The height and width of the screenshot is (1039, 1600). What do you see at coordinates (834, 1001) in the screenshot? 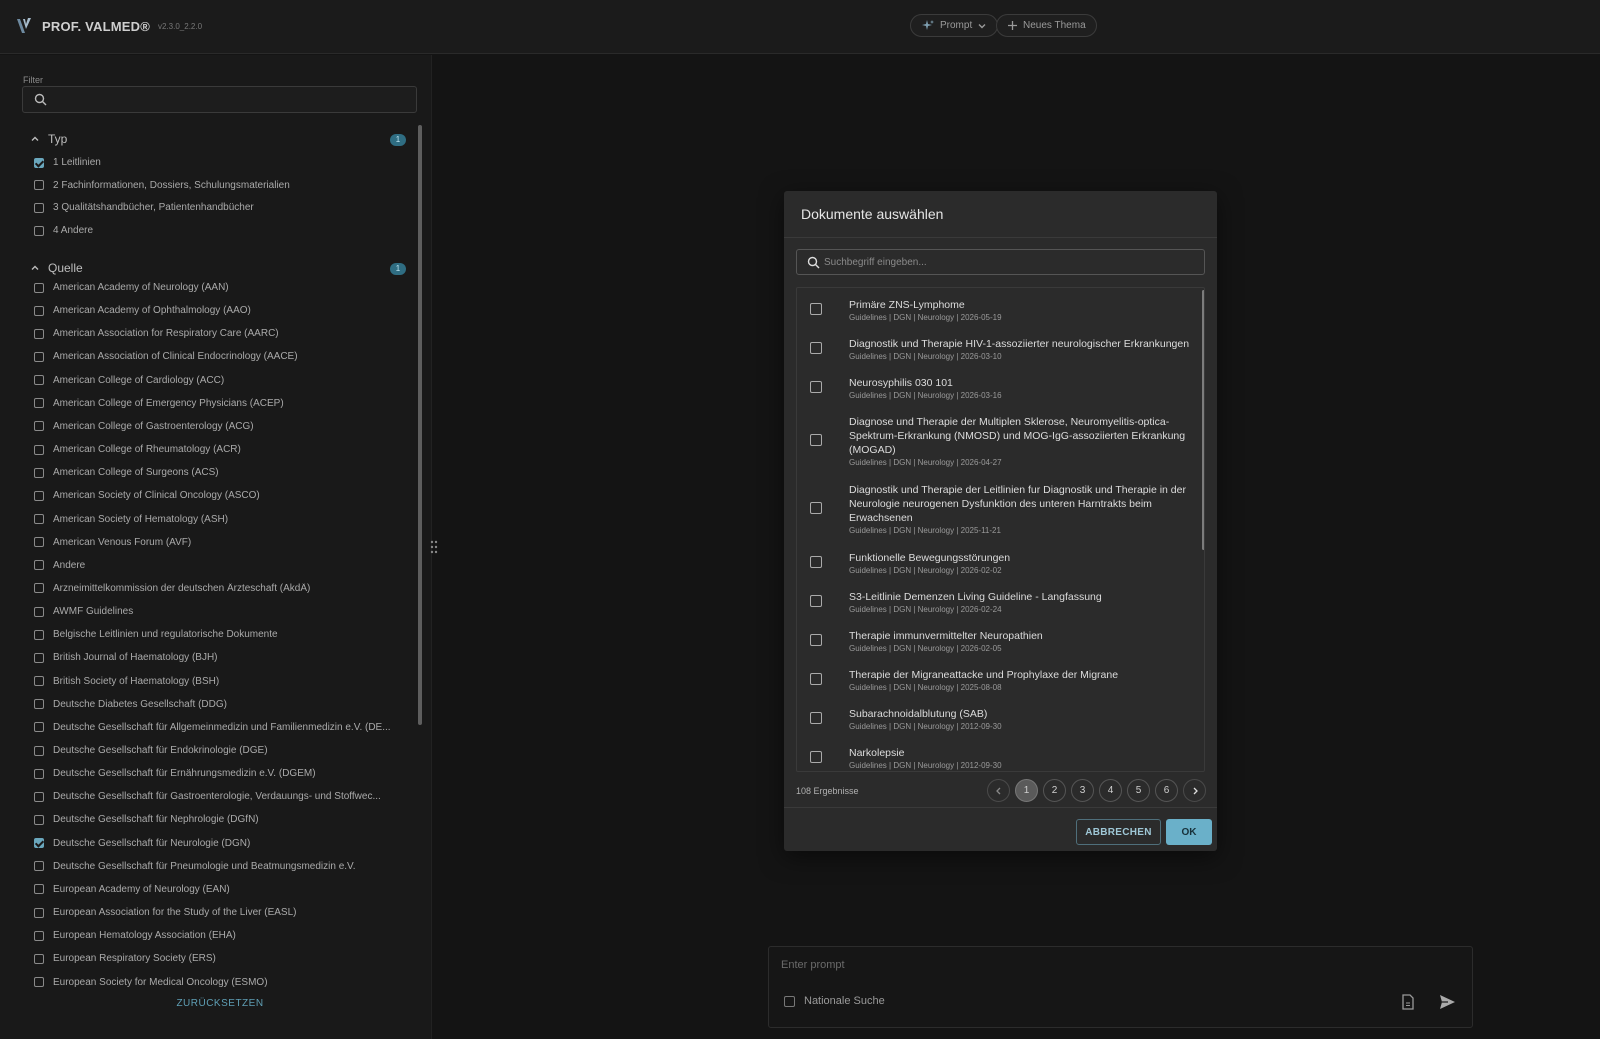
I see `national-search-toggle: Nationale Suche` at bounding box center [834, 1001].